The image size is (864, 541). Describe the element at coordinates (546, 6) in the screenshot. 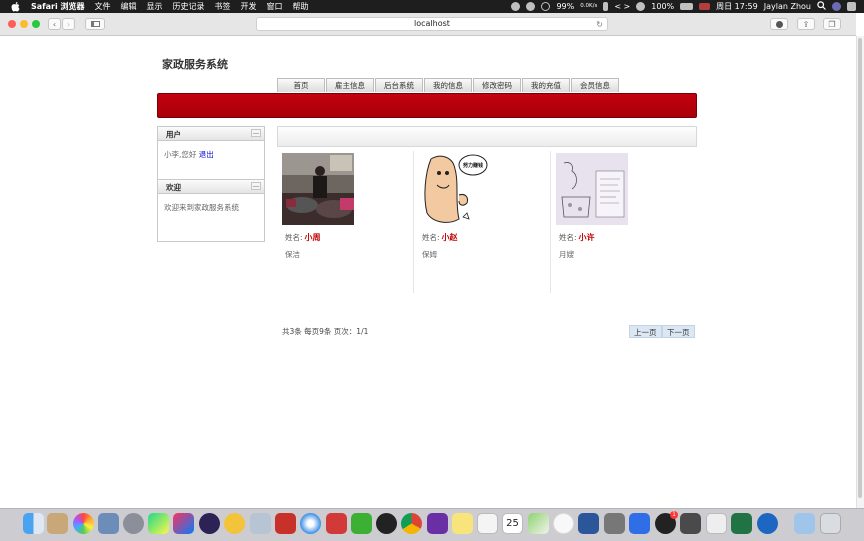

I see `circle-status-icon` at that location.